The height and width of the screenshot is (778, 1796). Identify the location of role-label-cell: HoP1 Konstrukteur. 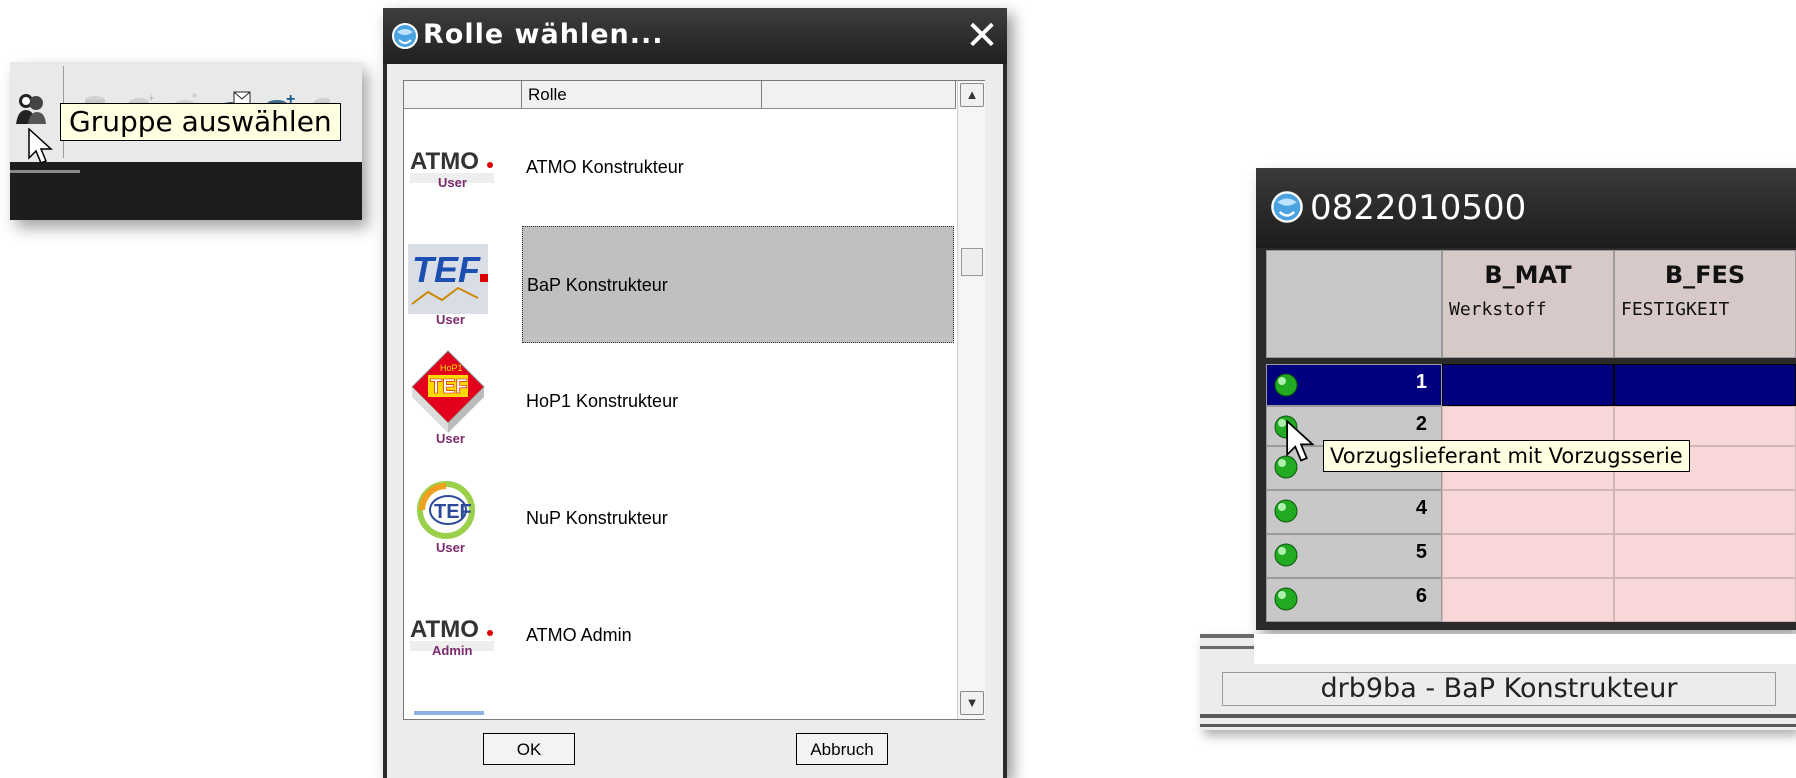
(738, 401).